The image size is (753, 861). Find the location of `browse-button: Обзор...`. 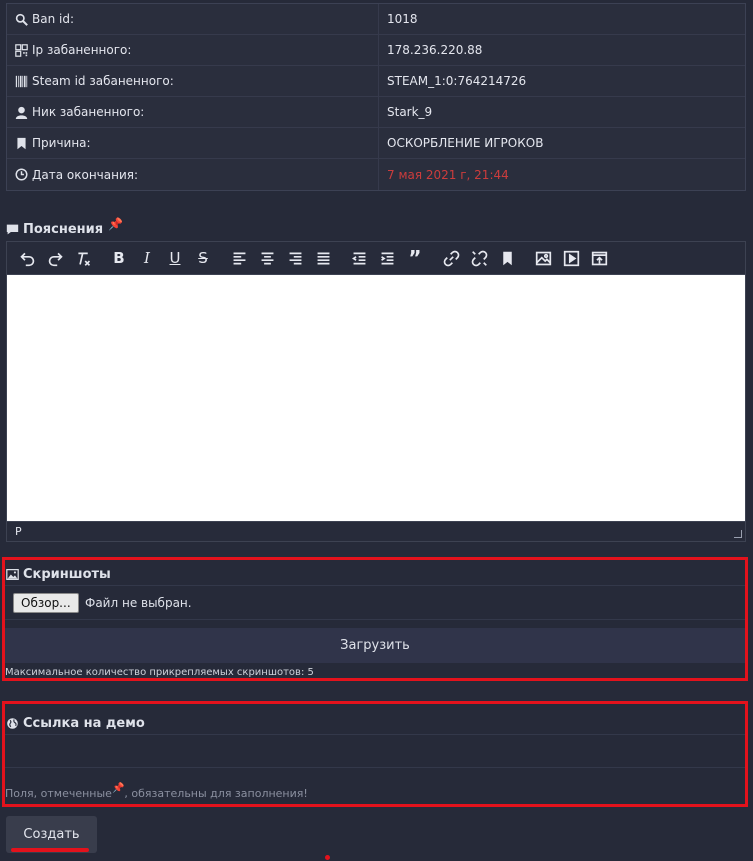

browse-button: Обзор... is located at coordinates (46, 603).